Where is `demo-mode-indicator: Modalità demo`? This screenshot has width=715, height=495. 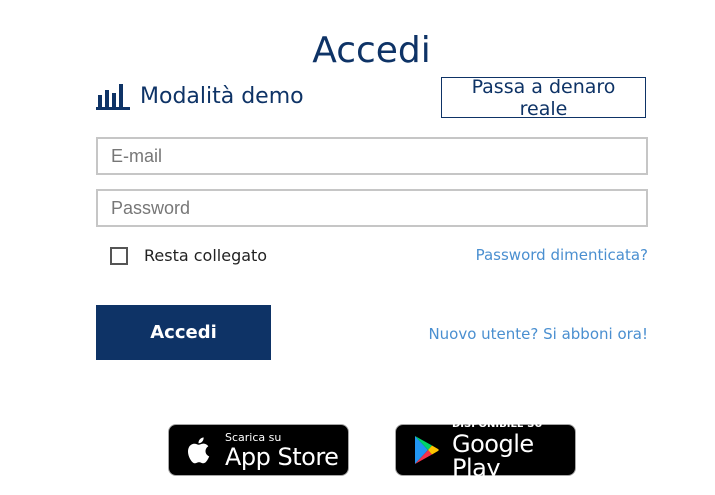 demo-mode-indicator: Modalità demo is located at coordinates (200, 96).